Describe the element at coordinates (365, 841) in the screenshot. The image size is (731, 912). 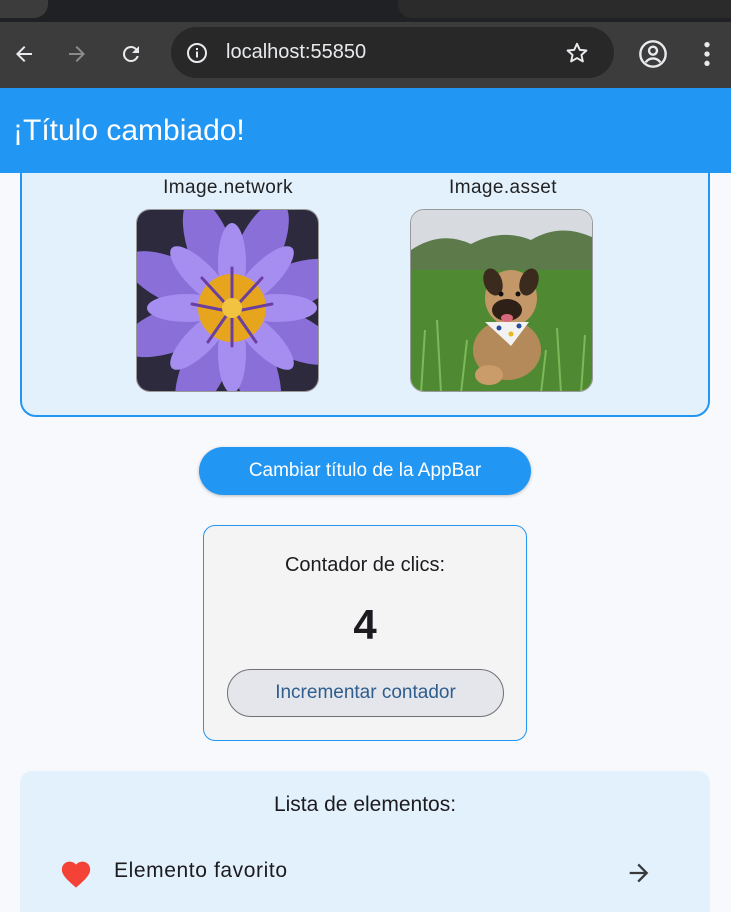
I see `list-card: Lista de elementos: Elemento favorito` at that location.